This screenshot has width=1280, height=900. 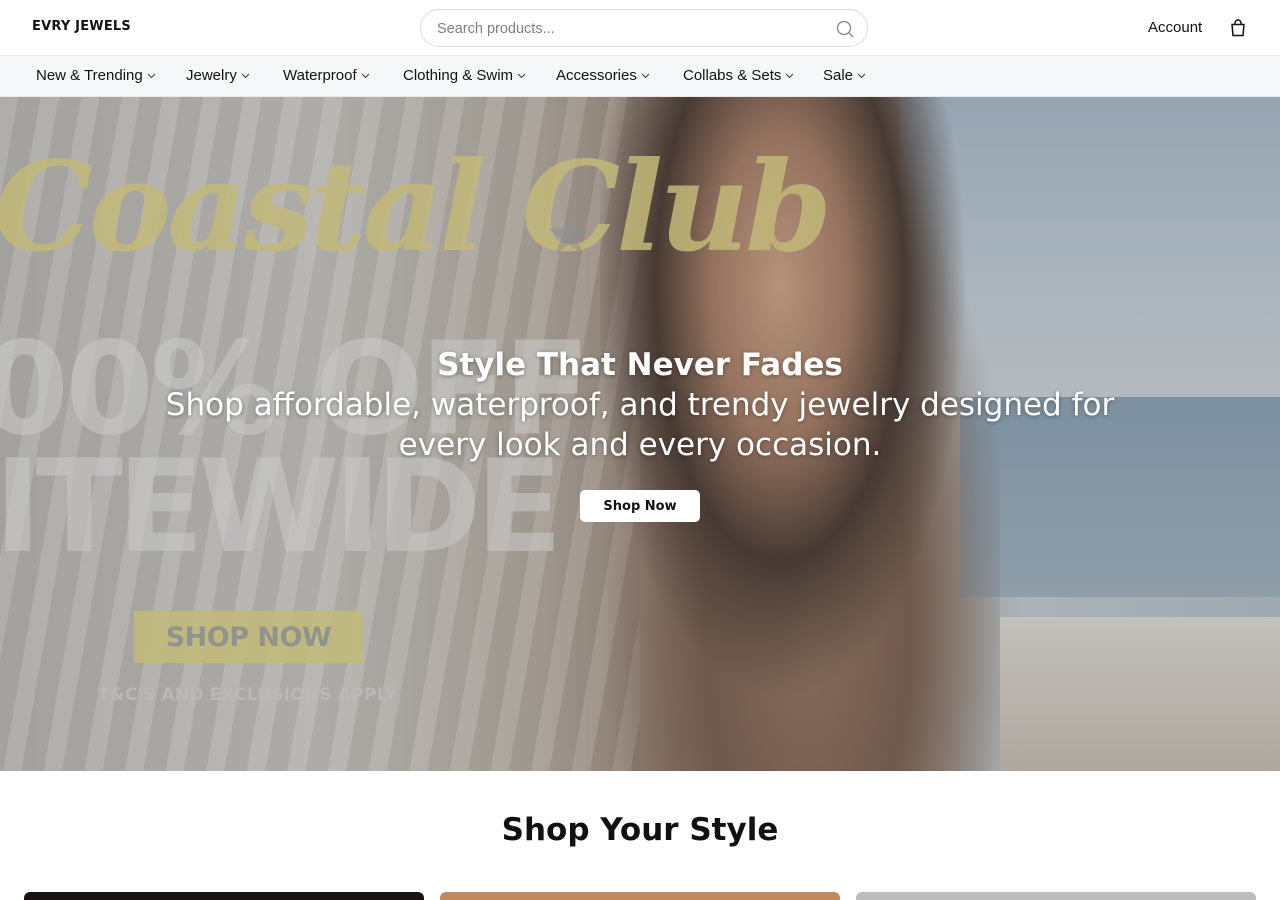 I want to click on nav-item-accessories: Accessories, so click(x=603, y=75).